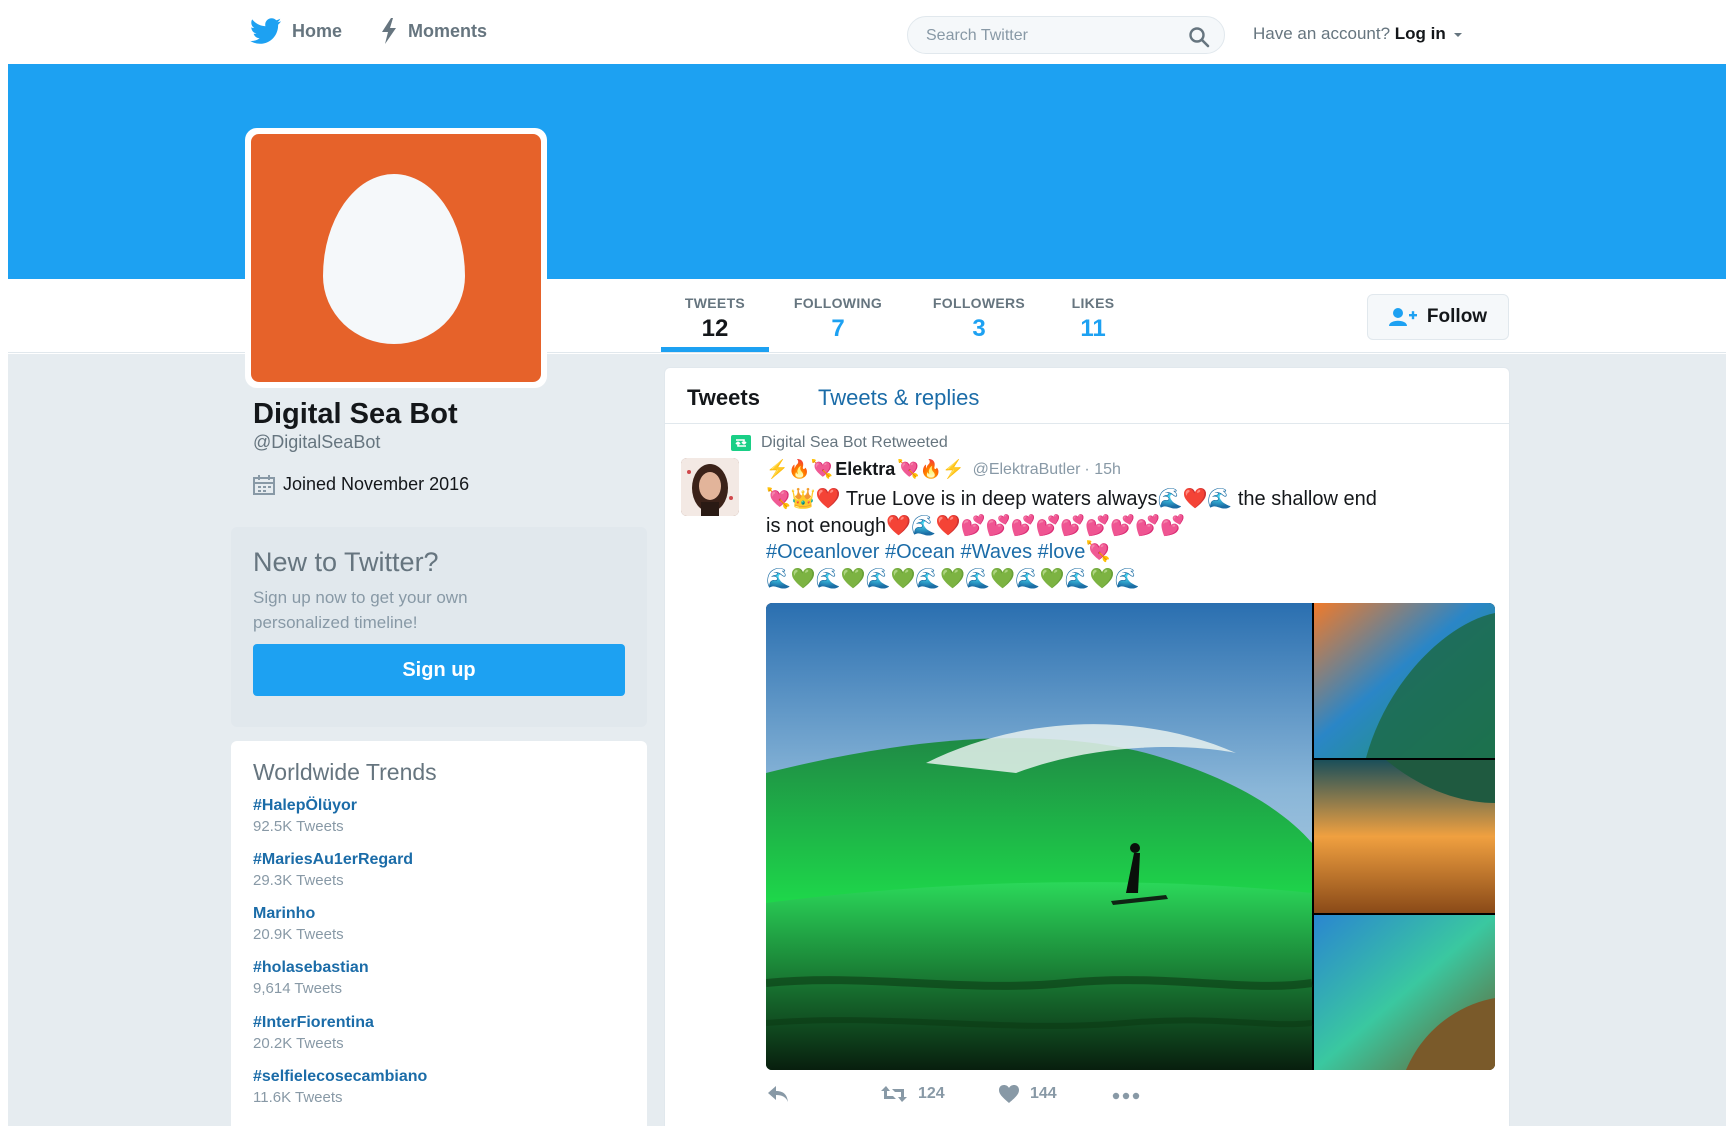  I want to click on login-link: Log in, so click(1420, 33).